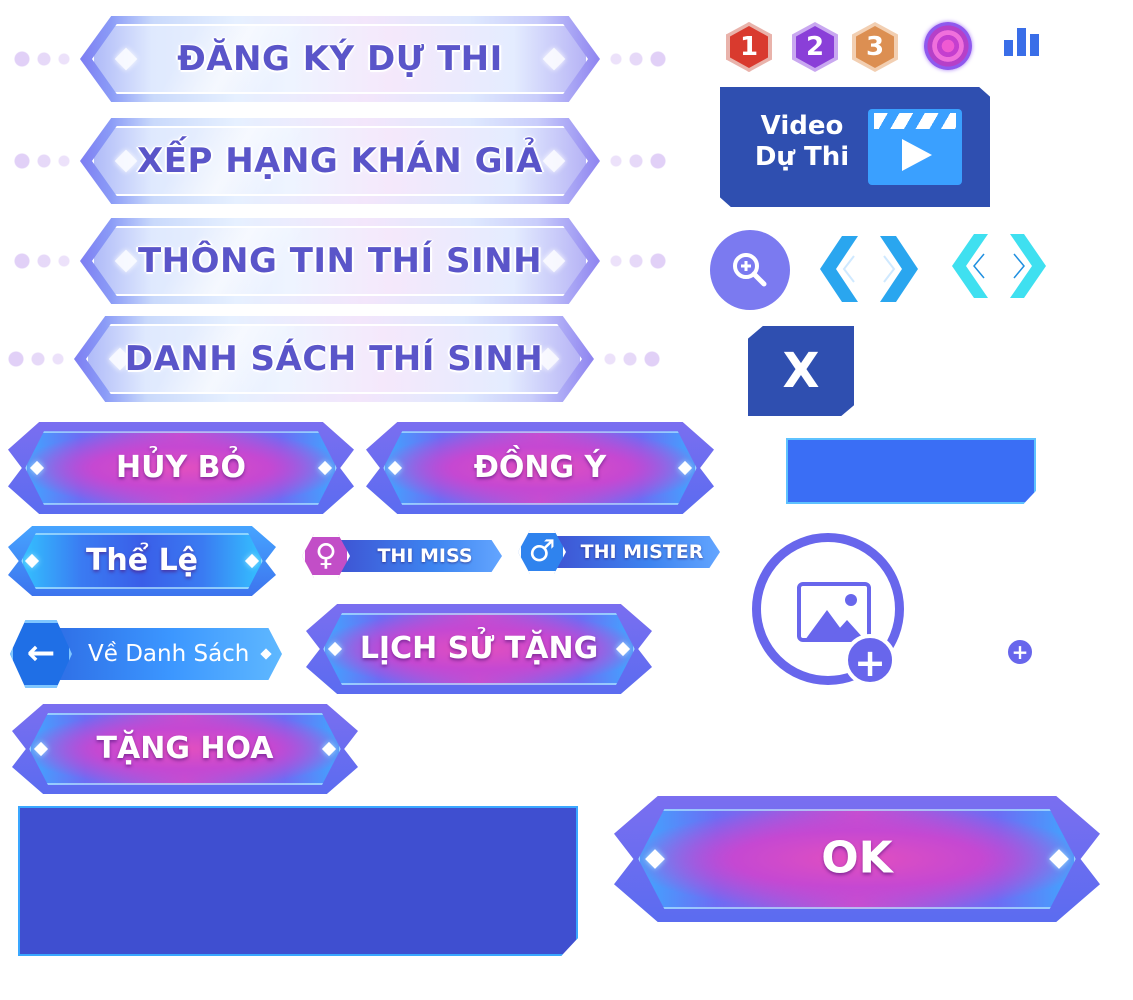 This screenshot has width=1133, height=1000. Describe the element at coordinates (1022, 41) in the screenshot. I see `bar-chart-icon` at that location.